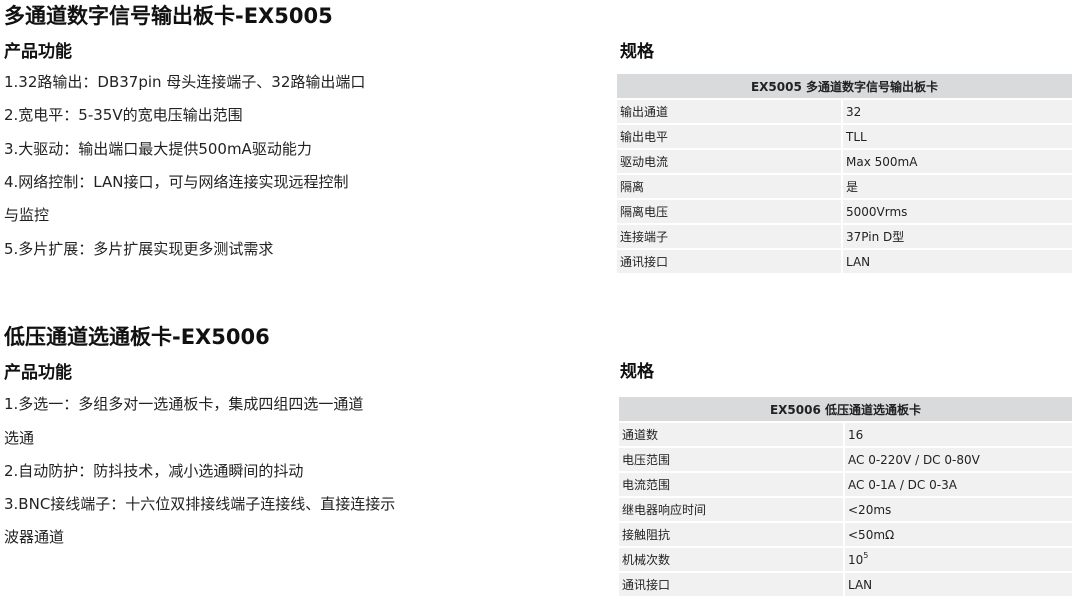  What do you see at coordinates (176, 182) in the screenshot?
I see `section1-feature-4: 4.网络控制：LAN接口，可与网络连接实现远程控制` at bounding box center [176, 182].